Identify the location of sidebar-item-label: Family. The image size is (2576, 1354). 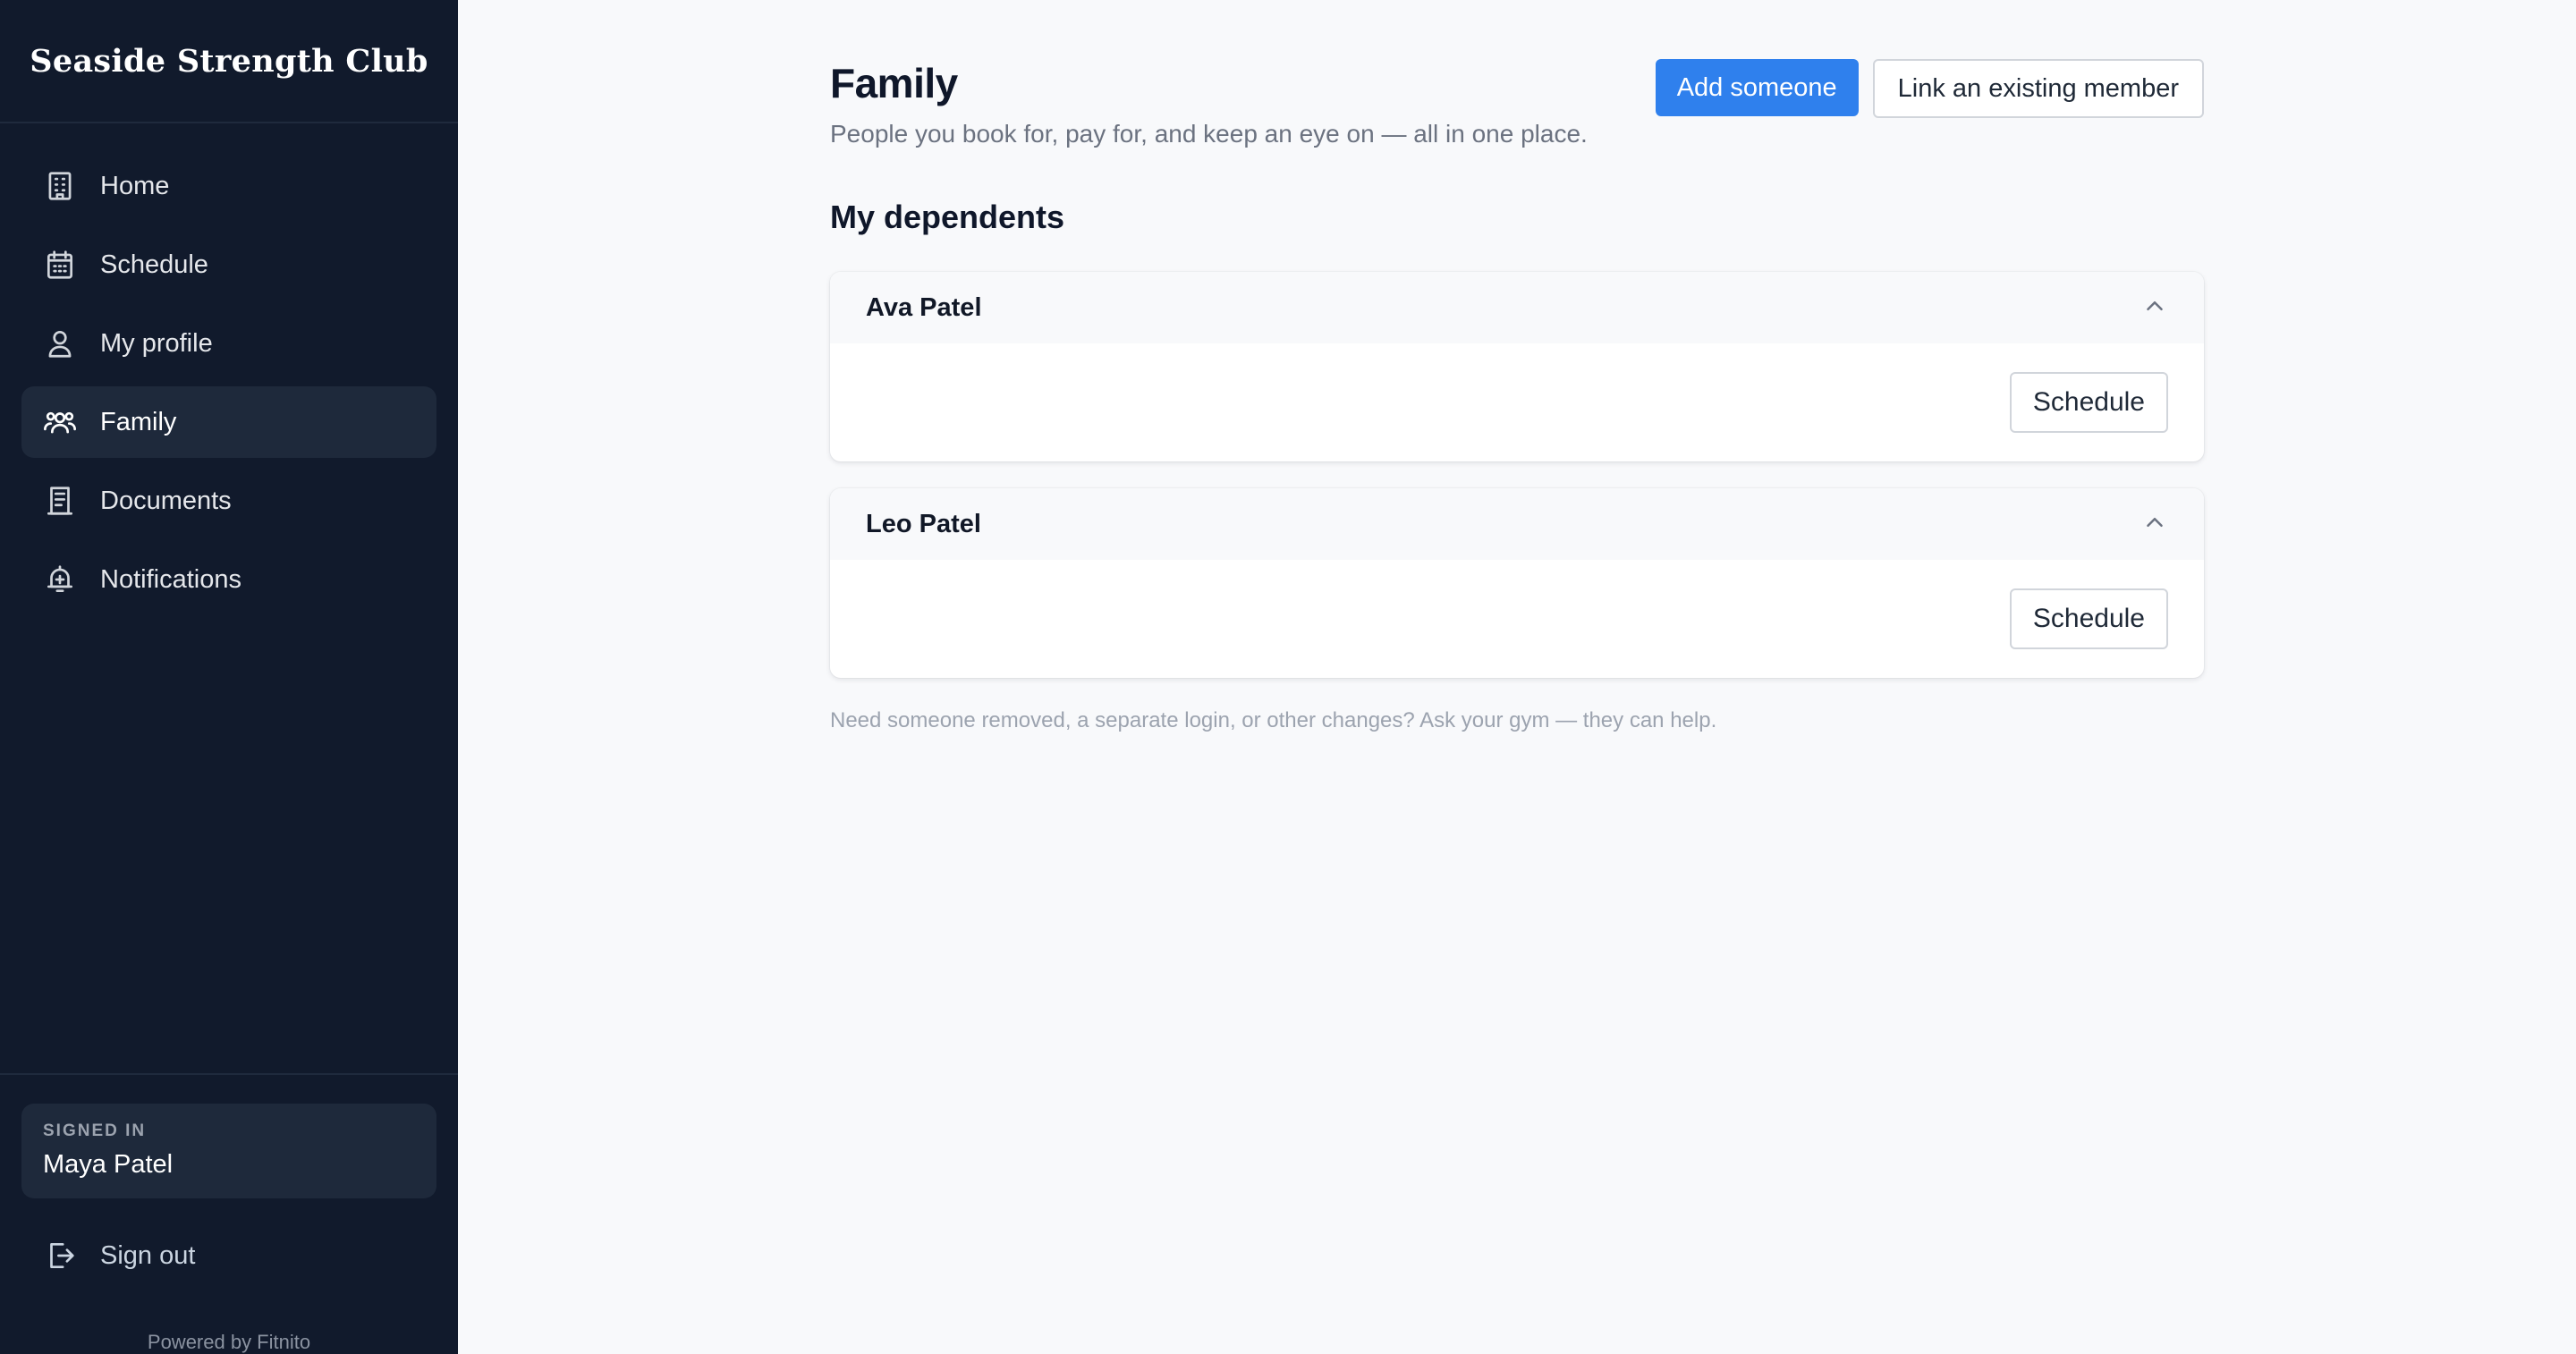
(138, 421).